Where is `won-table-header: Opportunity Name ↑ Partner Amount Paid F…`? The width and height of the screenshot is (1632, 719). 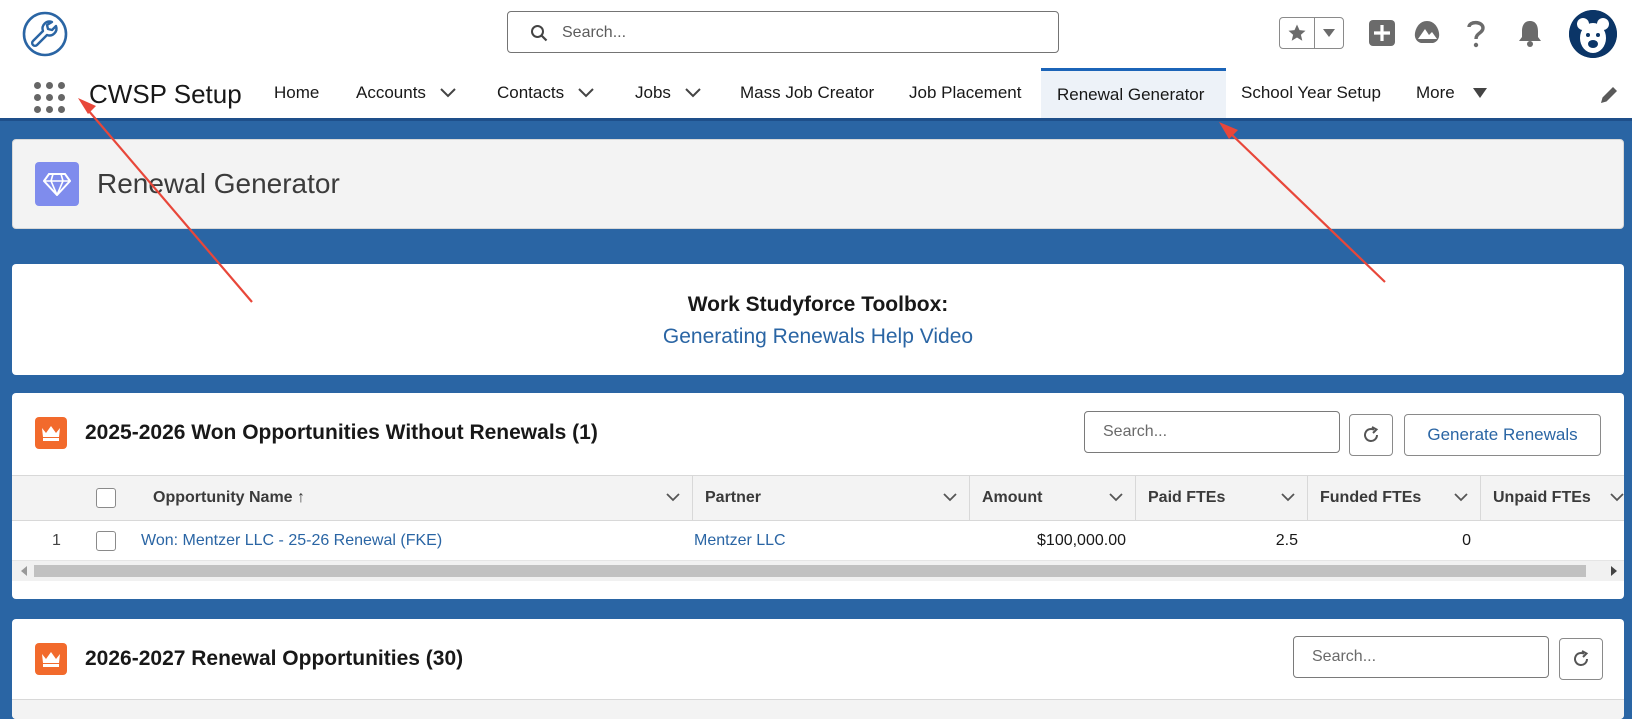 won-table-header: Opportunity Name ↑ Partner Amount Paid F… is located at coordinates (818, 498).